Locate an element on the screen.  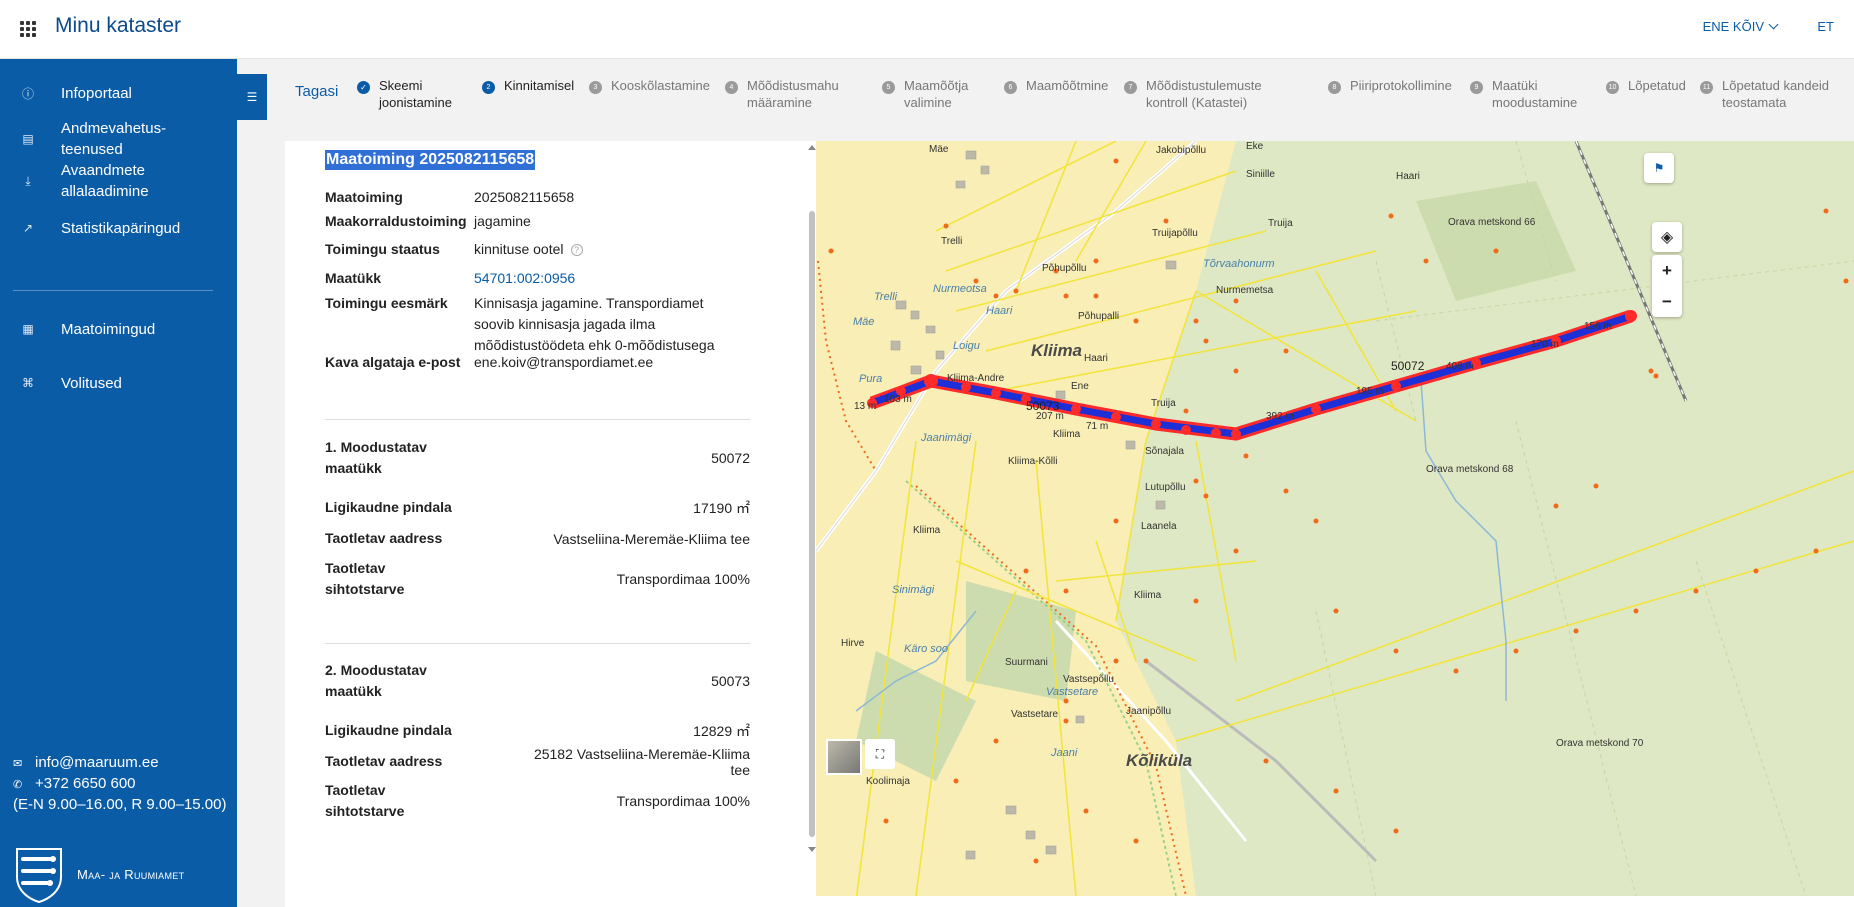
map-label: Orava metskond 66 is located at coordinates (1492, 222).